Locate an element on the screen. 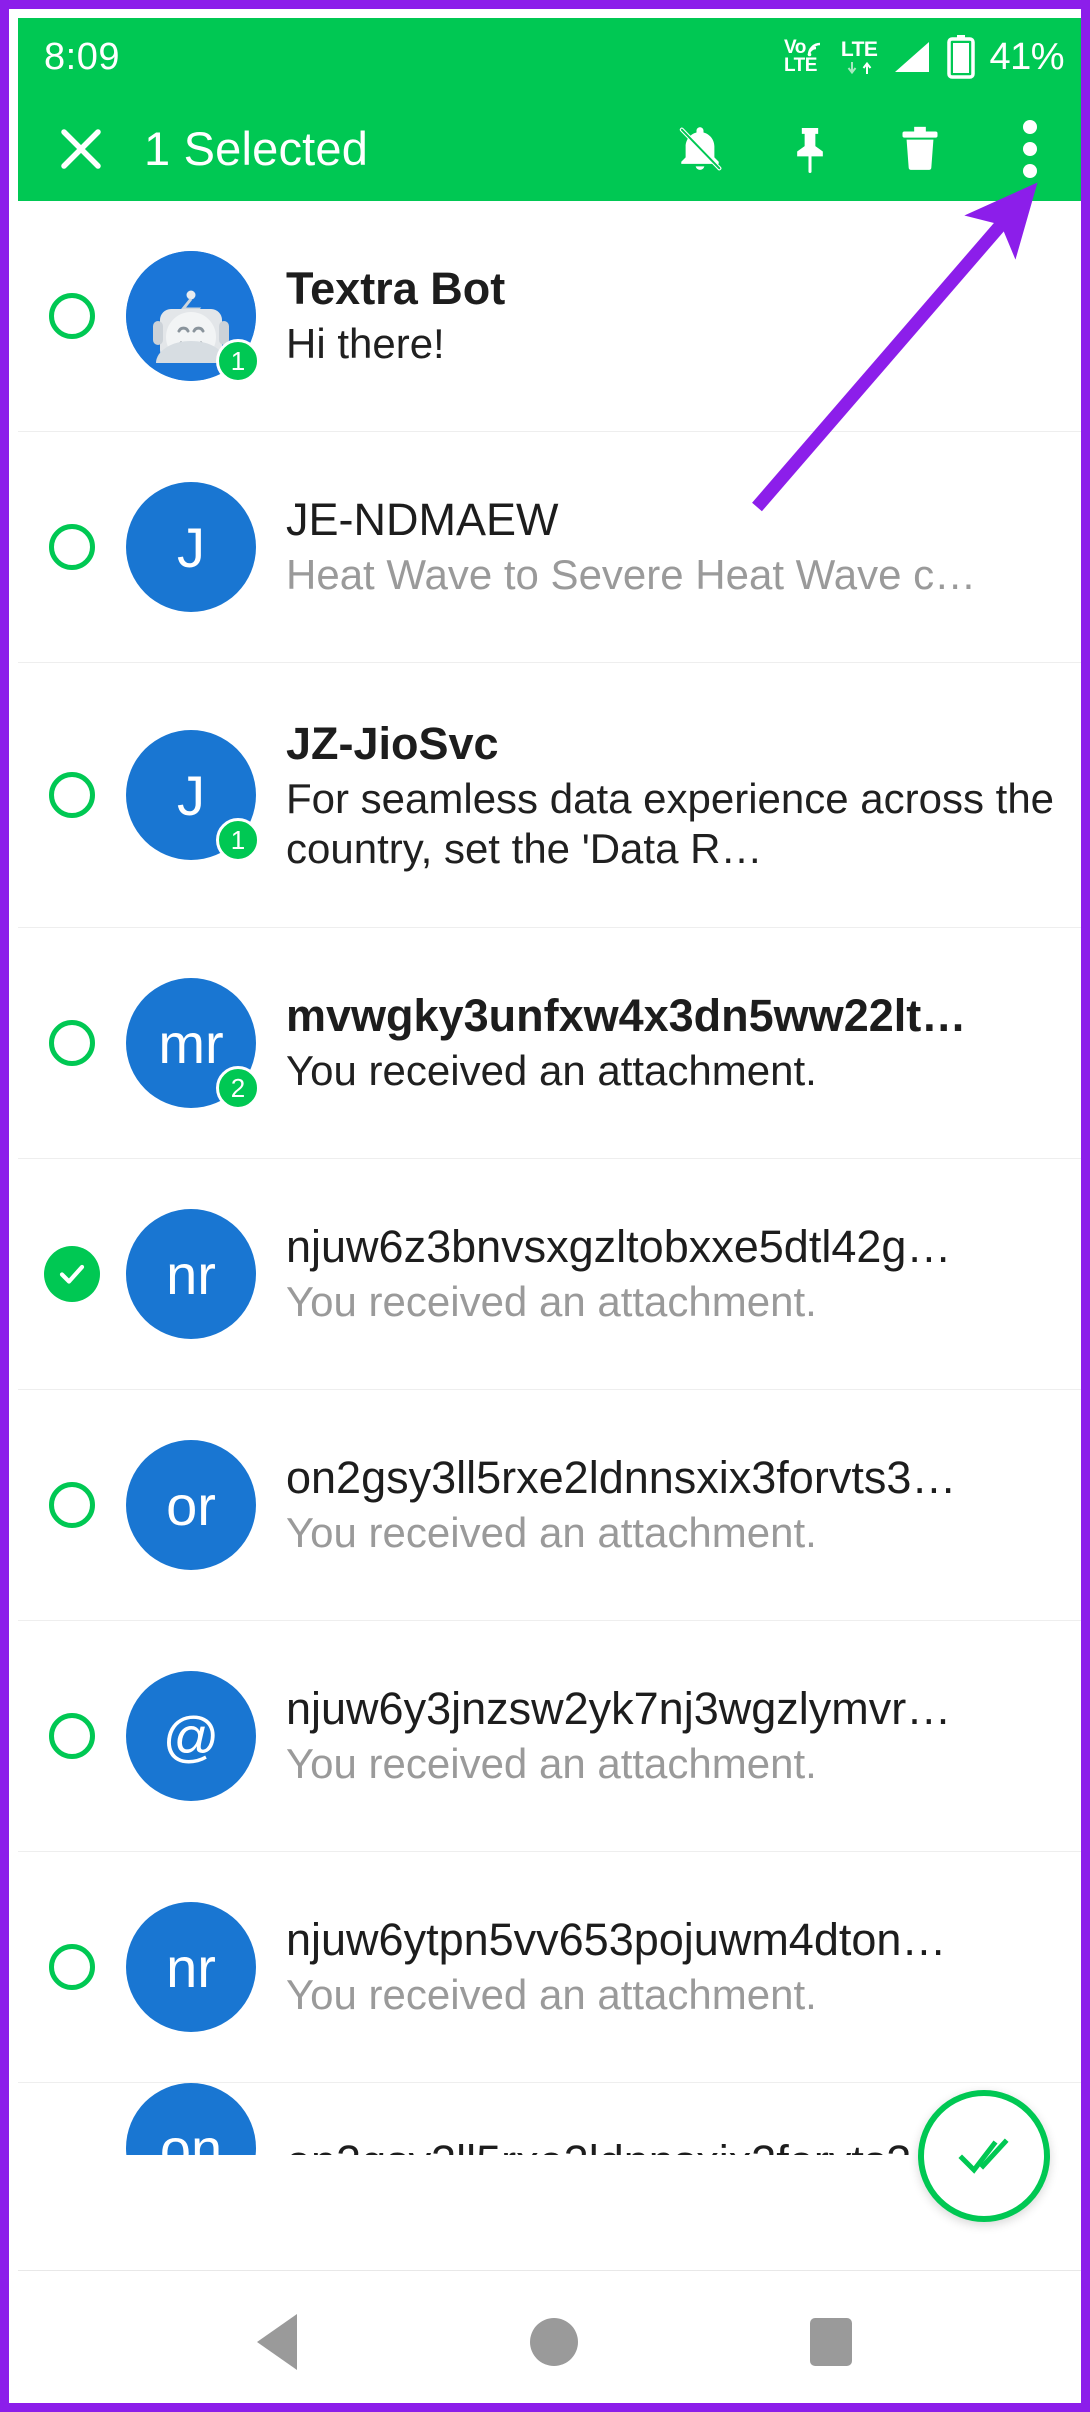 This screenshot has width=1090, height=2412. conversation-row: 1 Textra Bot Hi there! is located at coordinates (549, 316).